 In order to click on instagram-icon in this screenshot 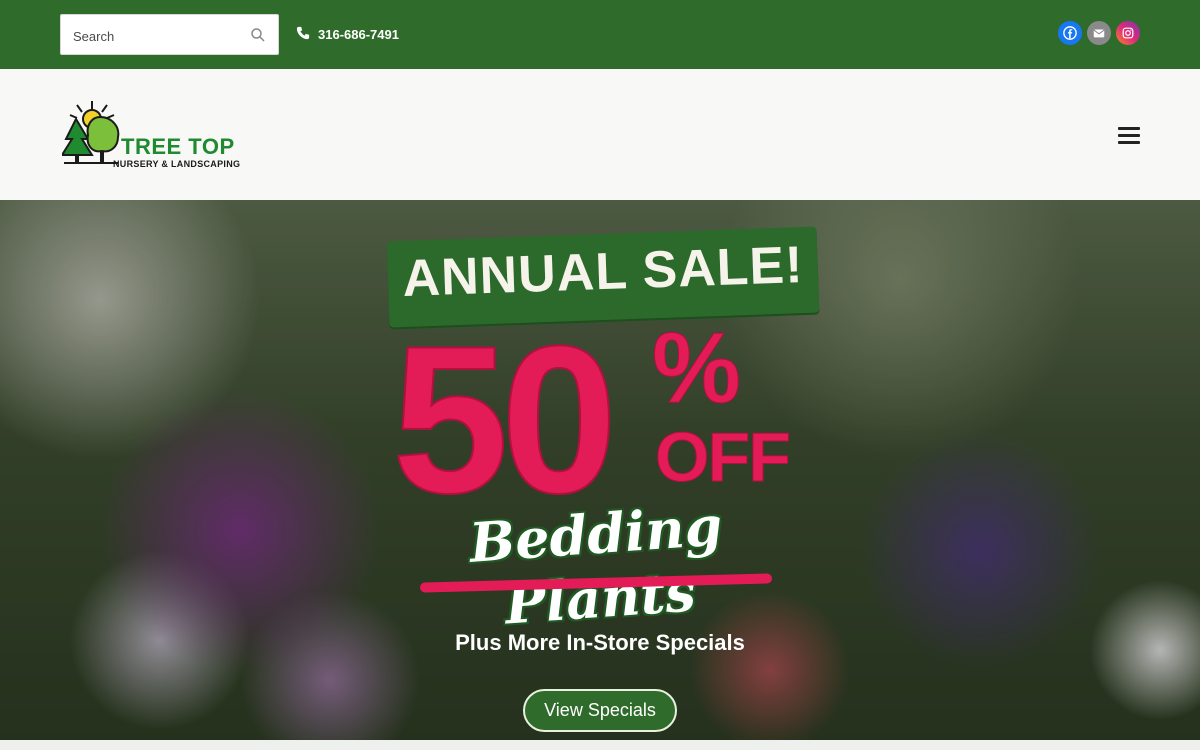, I will do `click(1128, 33)`.